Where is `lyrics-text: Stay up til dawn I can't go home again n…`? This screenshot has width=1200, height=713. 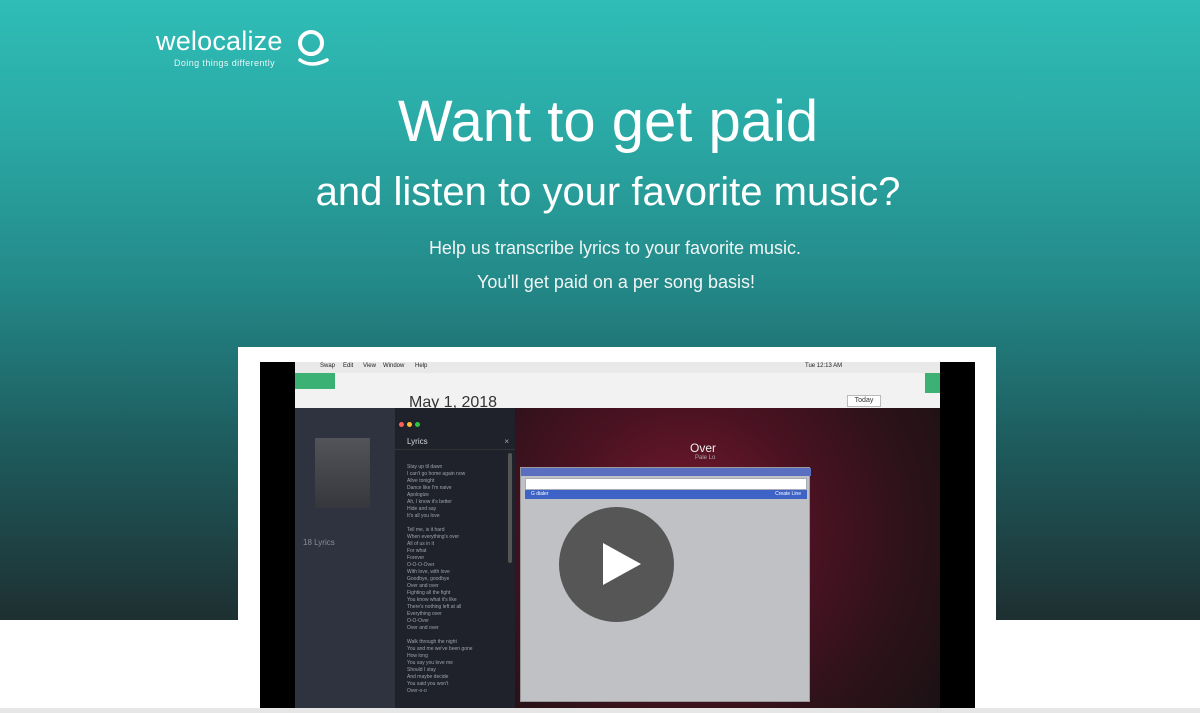
lyrics-text: Stay up til dawn I can't go home again n… is located at coordinates (440, 579).